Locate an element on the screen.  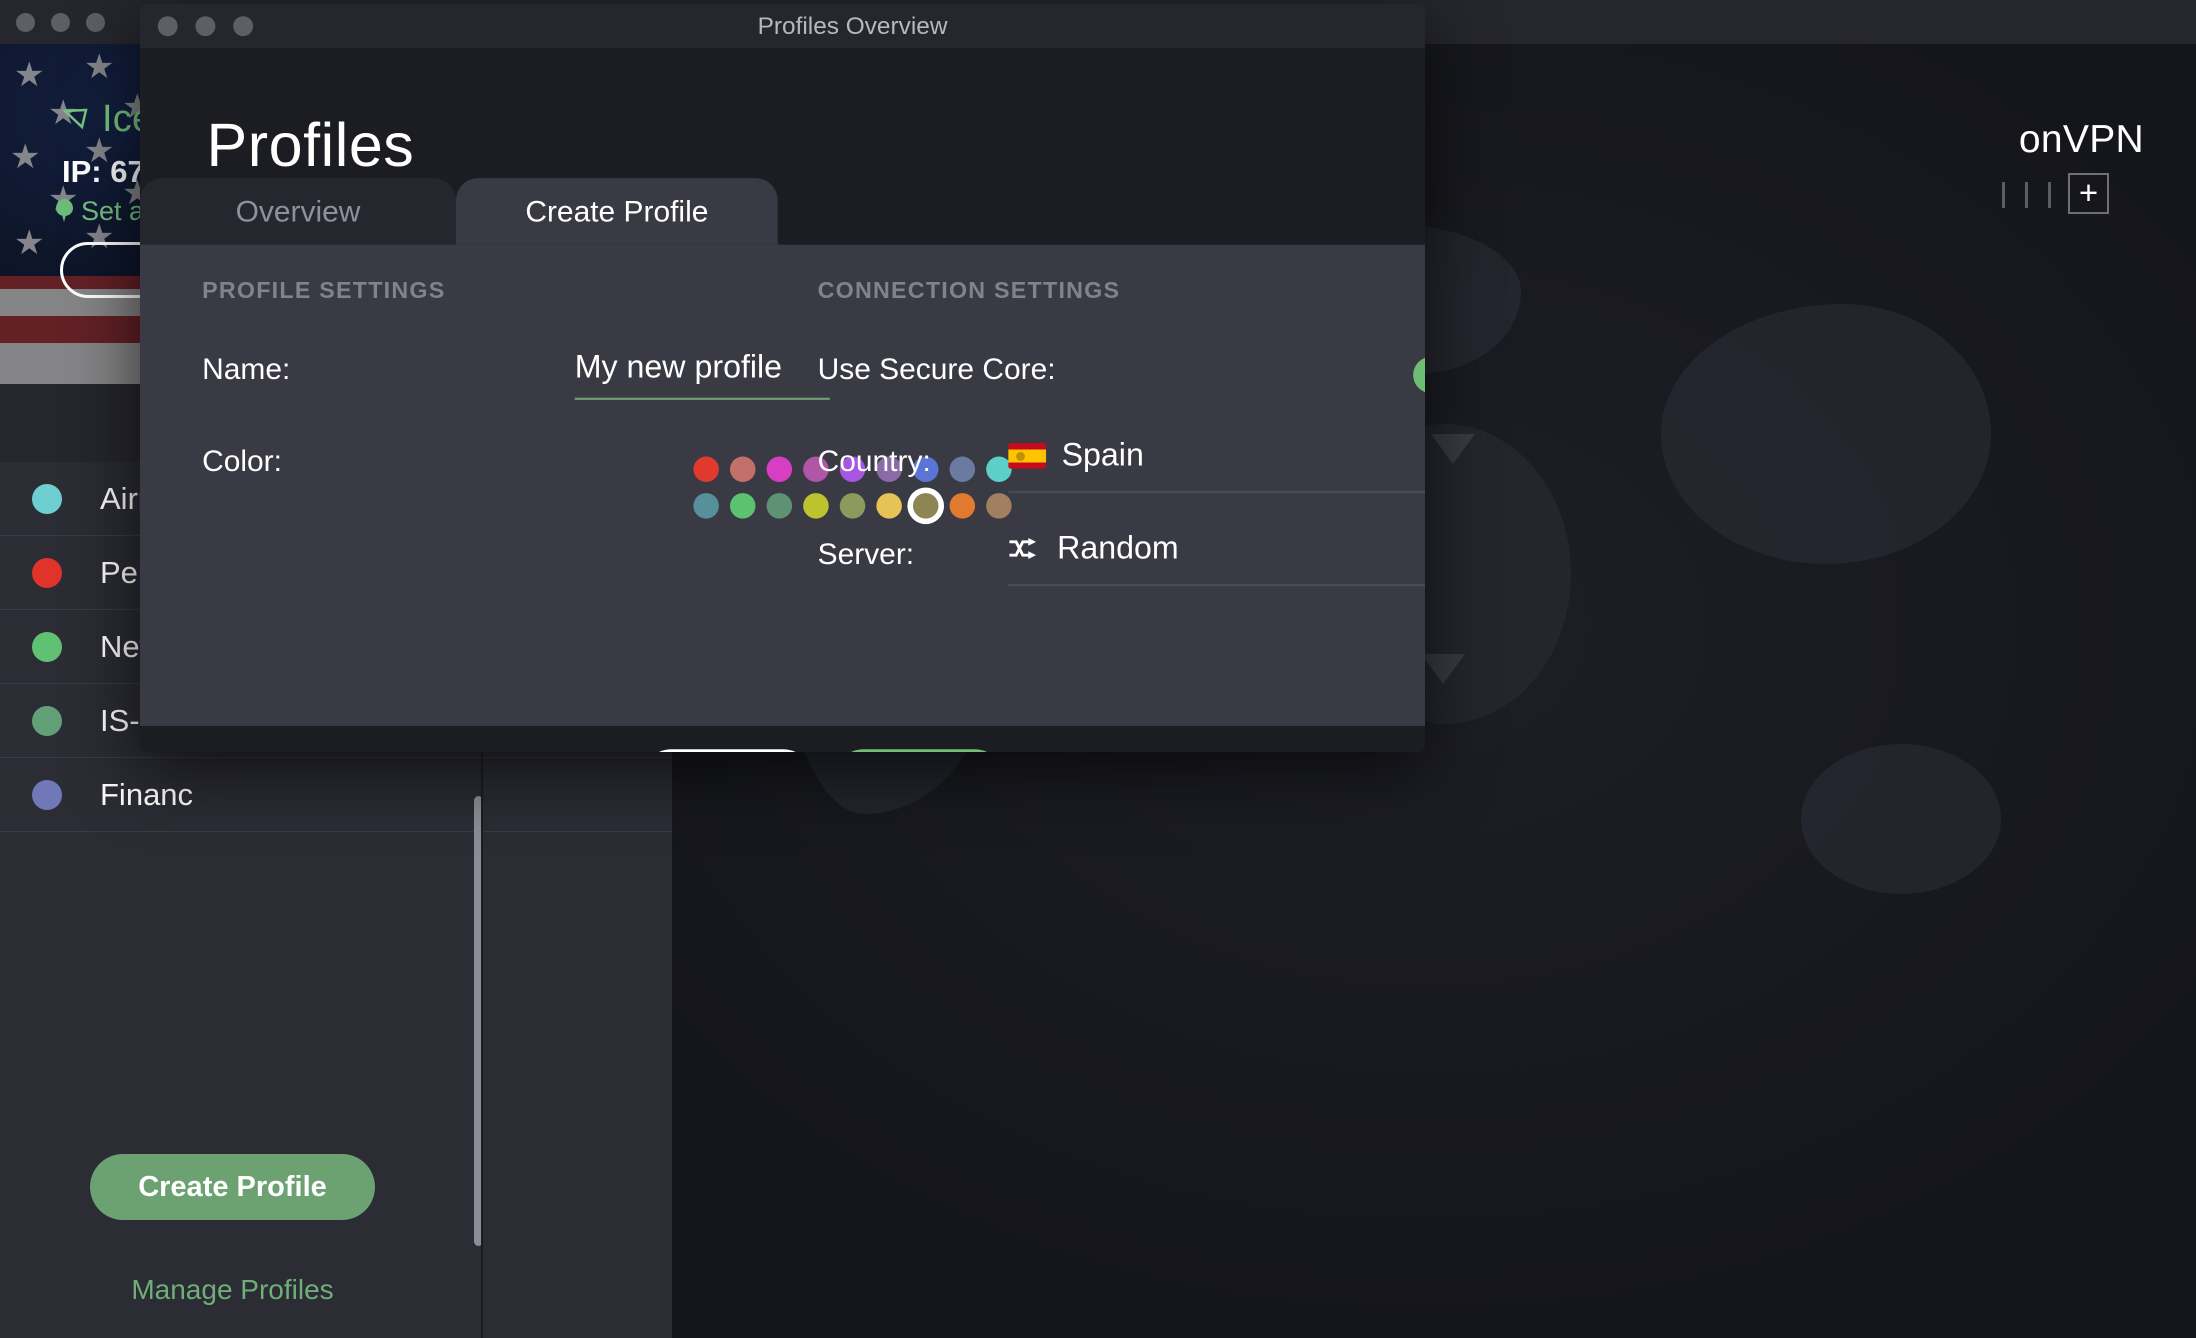
dialog-footer: Cancel Save is located at coordinates (782, 738).